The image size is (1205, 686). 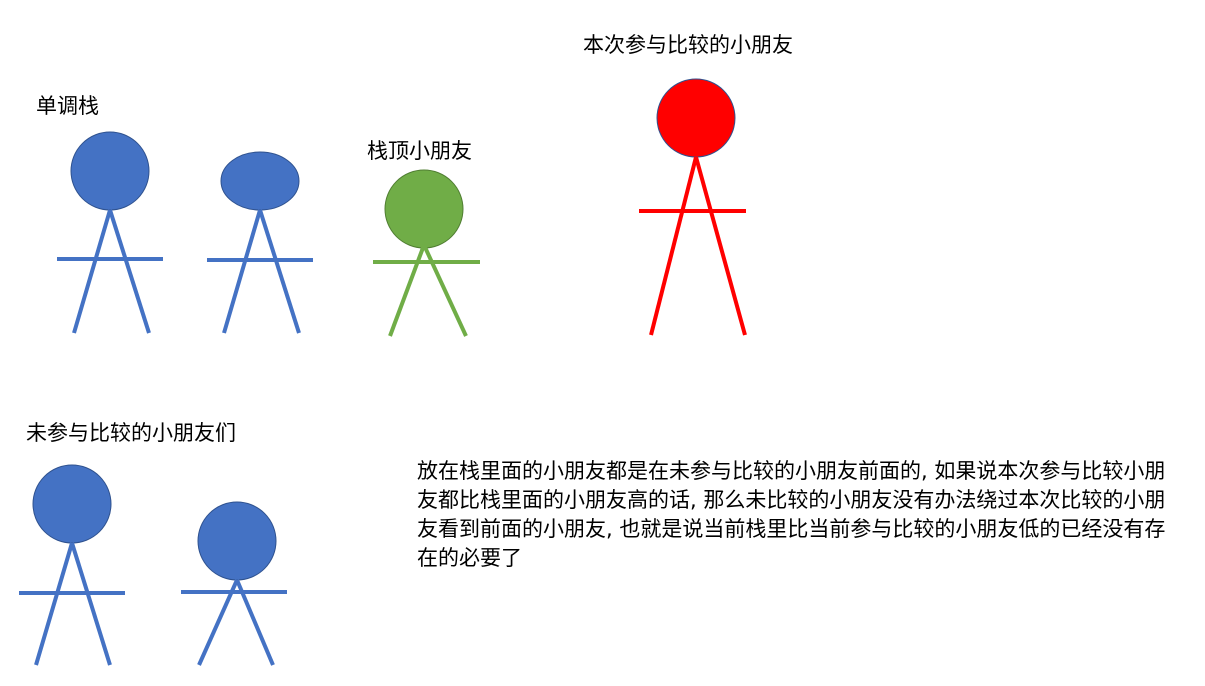 What do you see at coordinates (419, 151) in the screenshot?
I see `stack-top-label: 栈顶小朋友` at bounding box center [419, 151].